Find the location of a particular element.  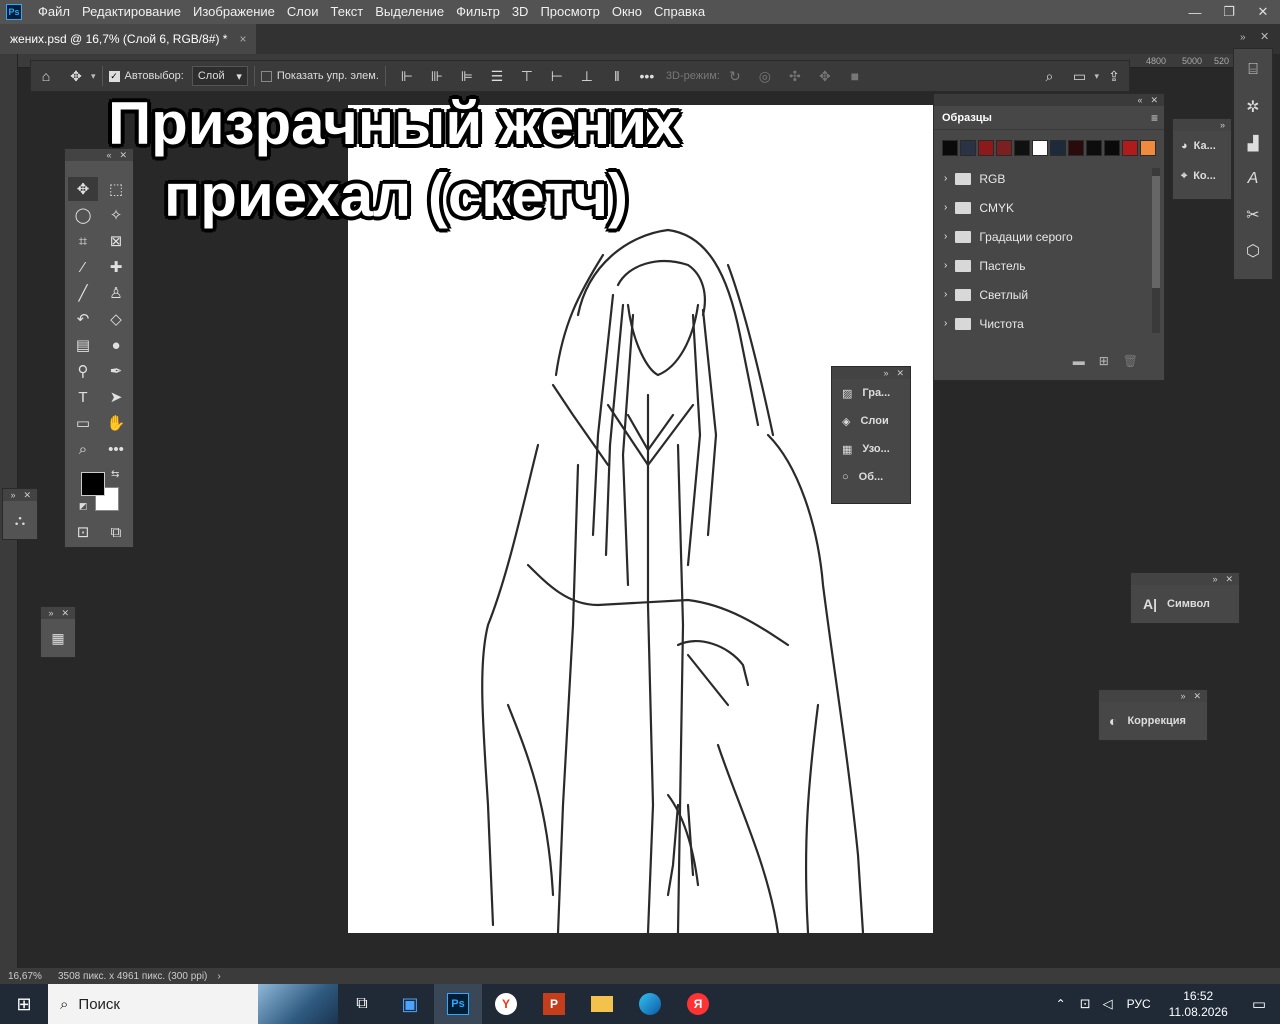

3d-slide-icon: ✥ is located at coordinates (825, 76).